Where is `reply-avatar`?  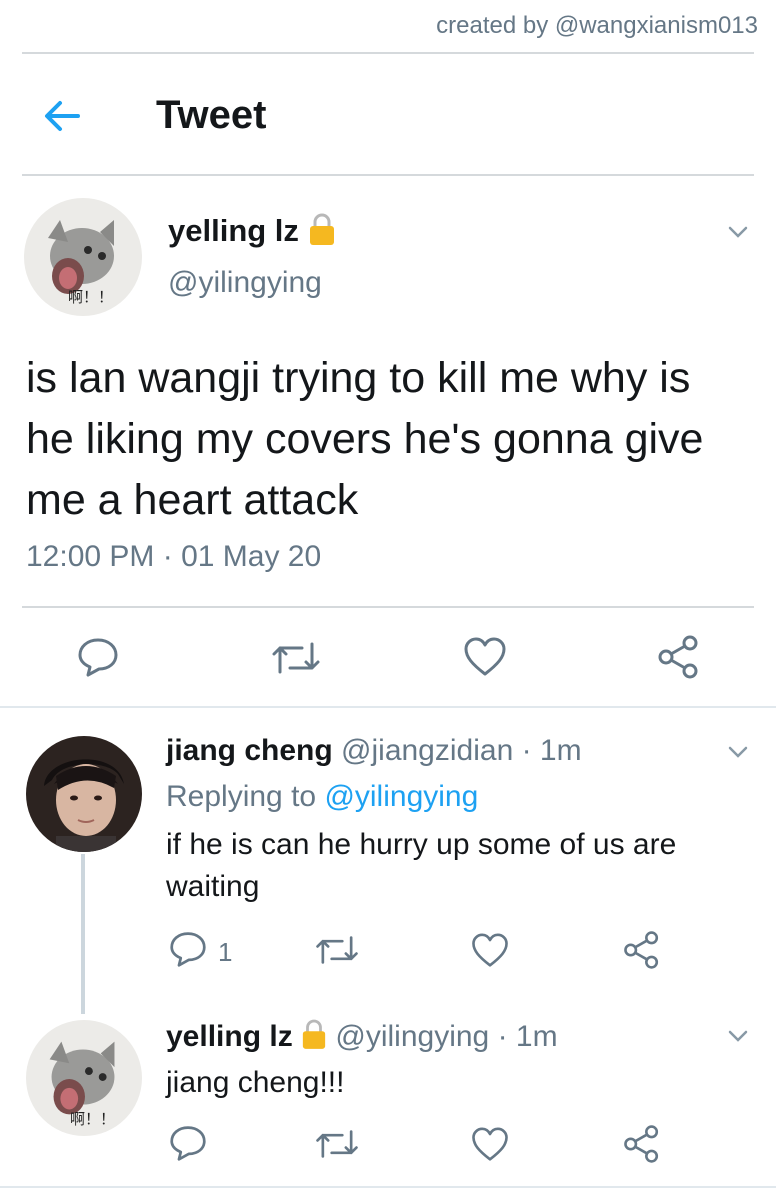 reply-avatar is located at coordinates (84, 794).